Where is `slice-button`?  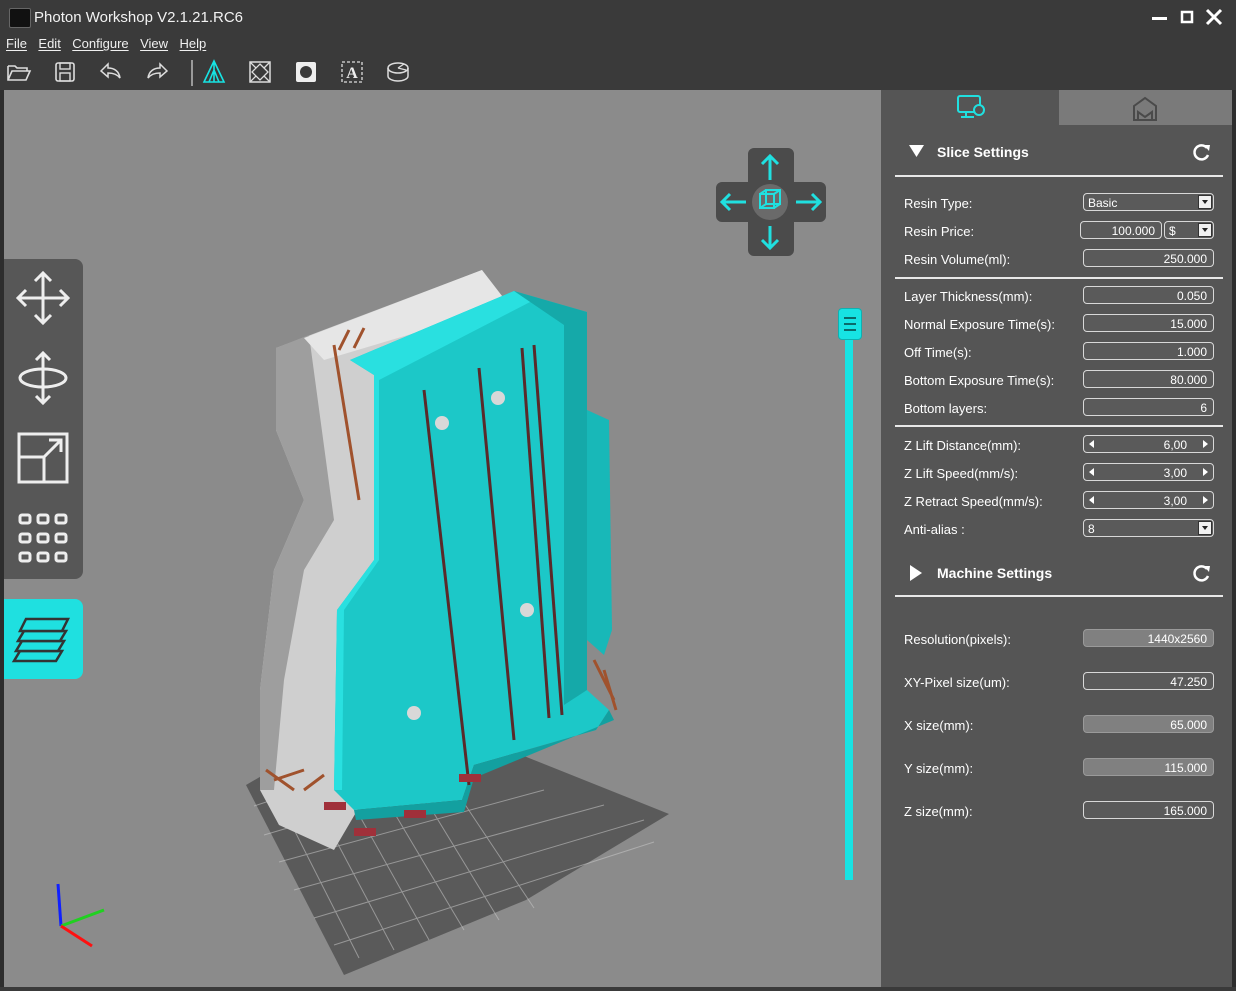 slice-button is located at coordinates (398, 72).